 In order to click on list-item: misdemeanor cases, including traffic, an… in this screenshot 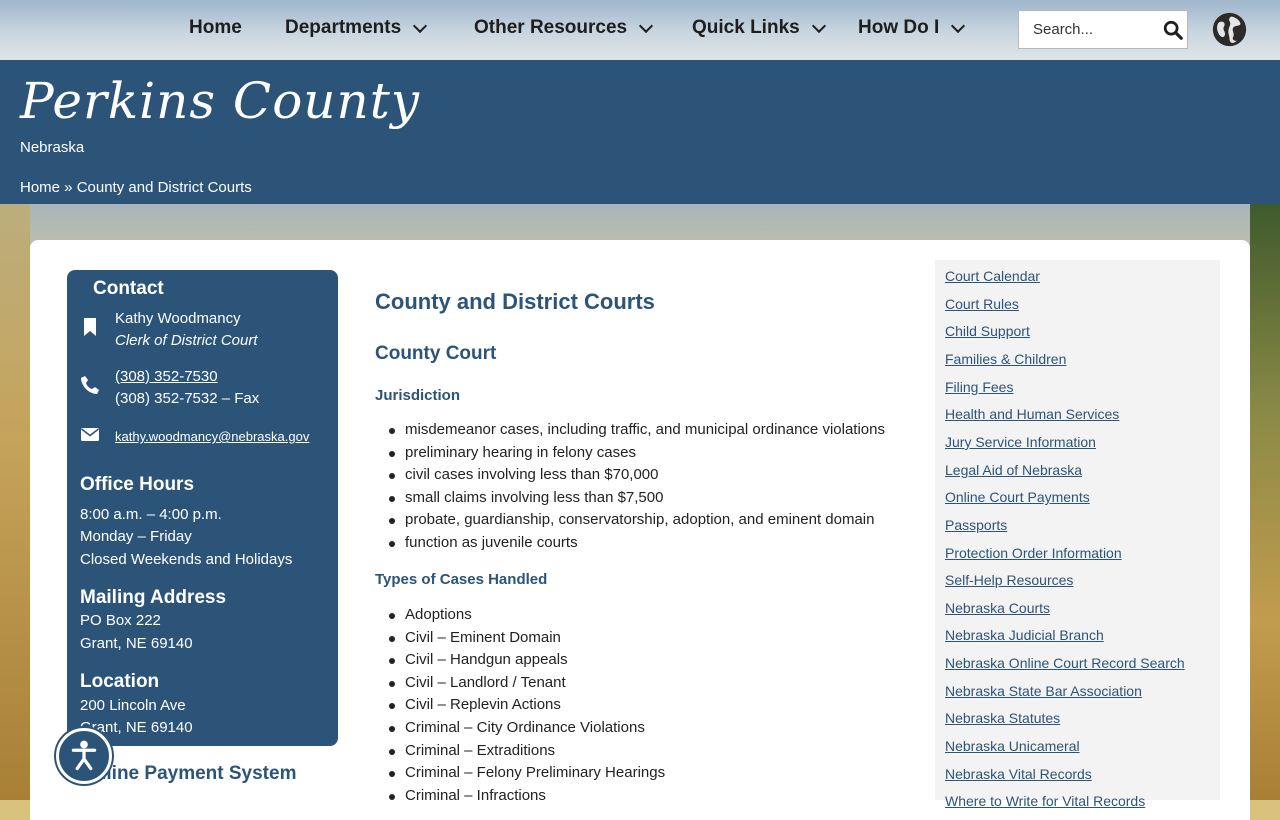, I will do `click(637, 430)`.